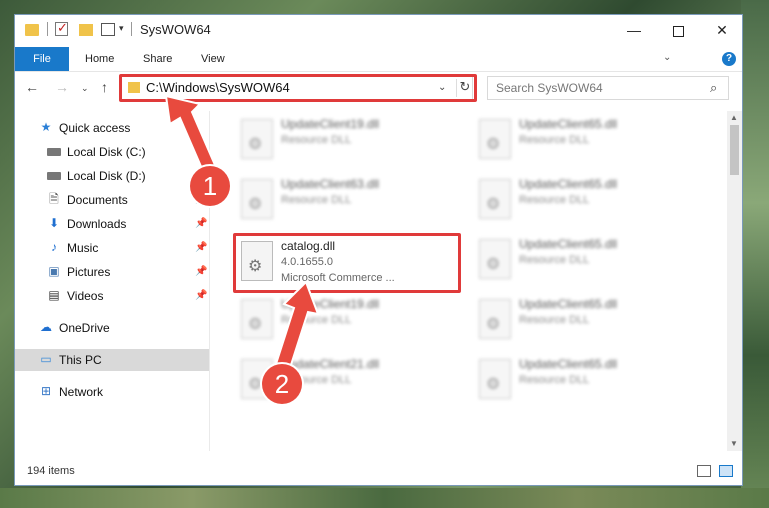 This screenshot has width=769, height=508. Describe the element at coordinates (242, 232) in the screenshot. I see `annotation-arrows` at that location.